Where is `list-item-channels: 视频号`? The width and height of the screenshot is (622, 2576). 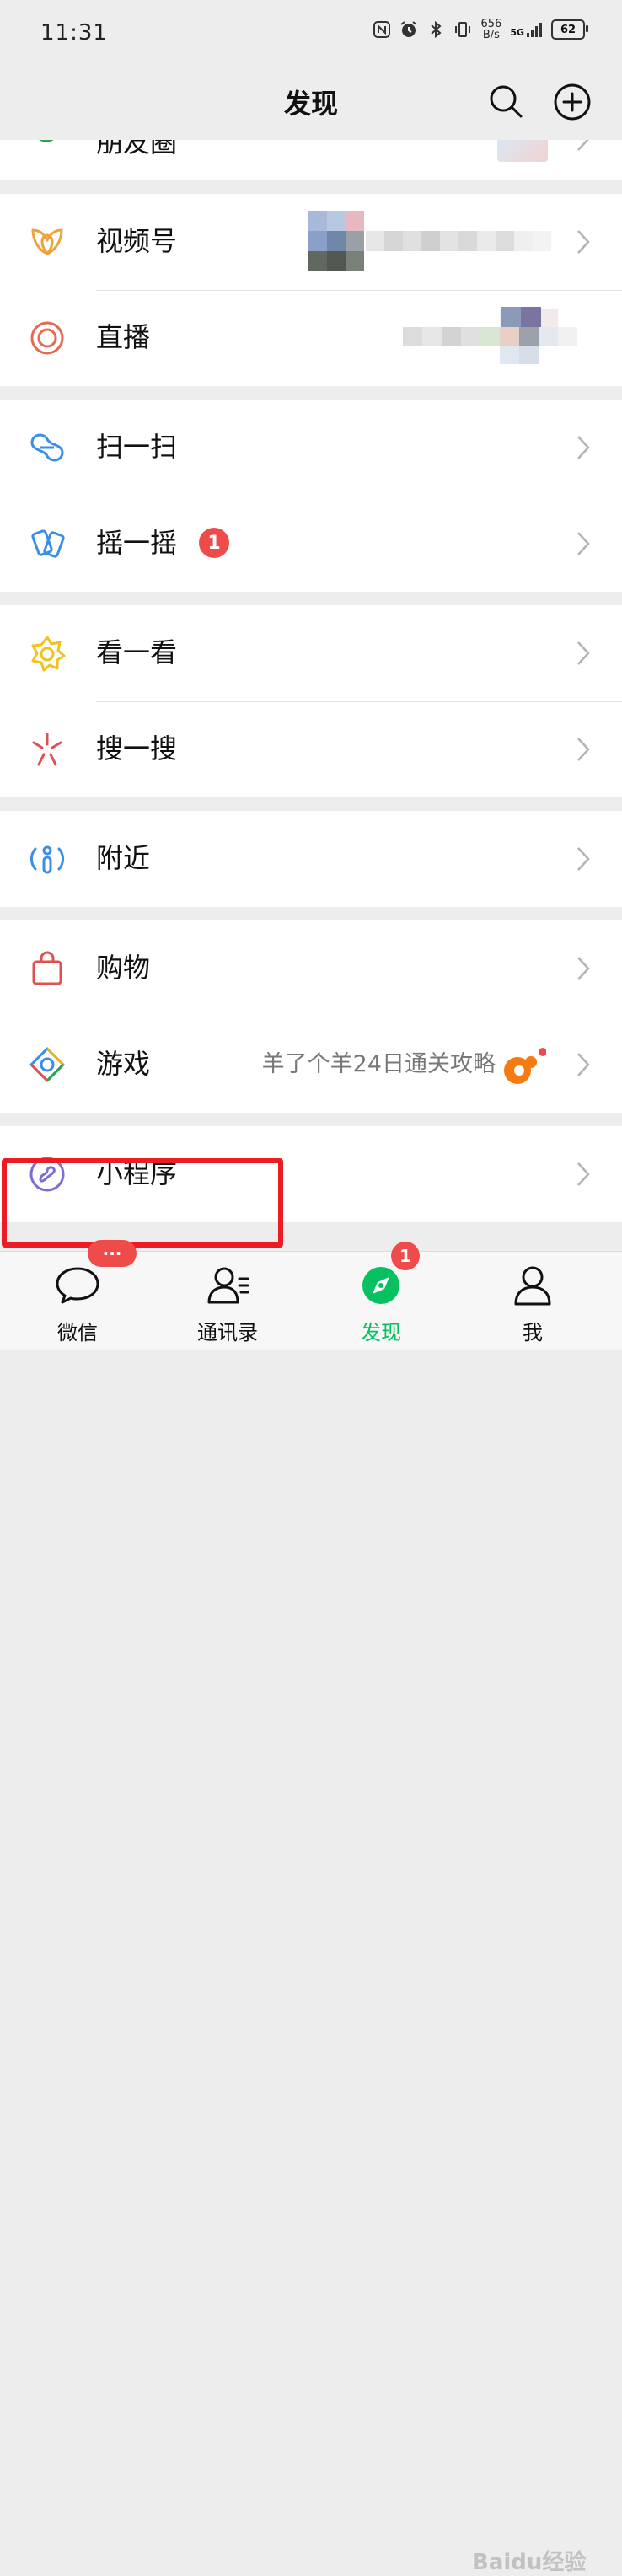
list-item-channels: 视频号 is located at coordinates (311, 242).